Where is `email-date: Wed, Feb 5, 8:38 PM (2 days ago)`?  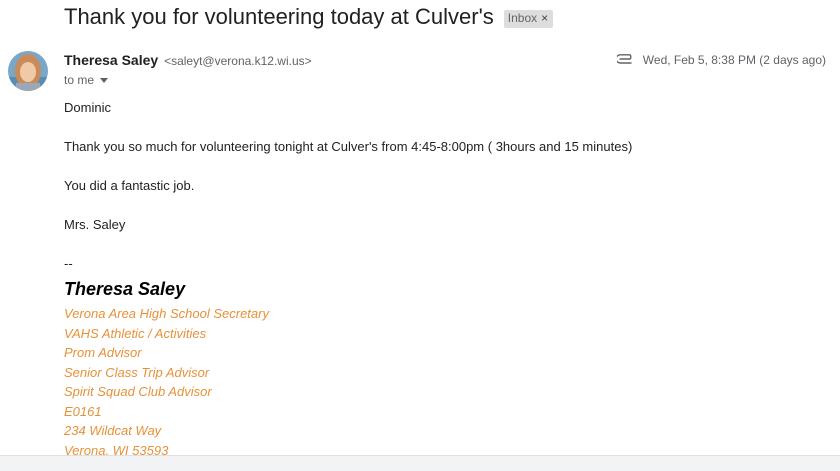 email-date: Wed, Feb 5, 8:38 PM (2 days ago) is located at coordinates (734, 60).